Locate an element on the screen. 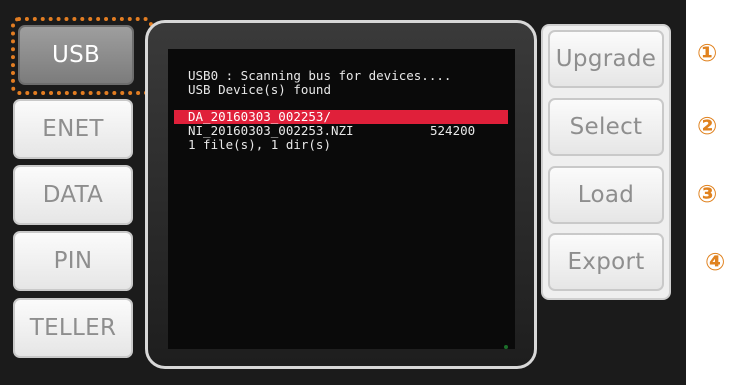 The image size is (738, 385). enet-button: ENET is located at coordinates (73, 129).